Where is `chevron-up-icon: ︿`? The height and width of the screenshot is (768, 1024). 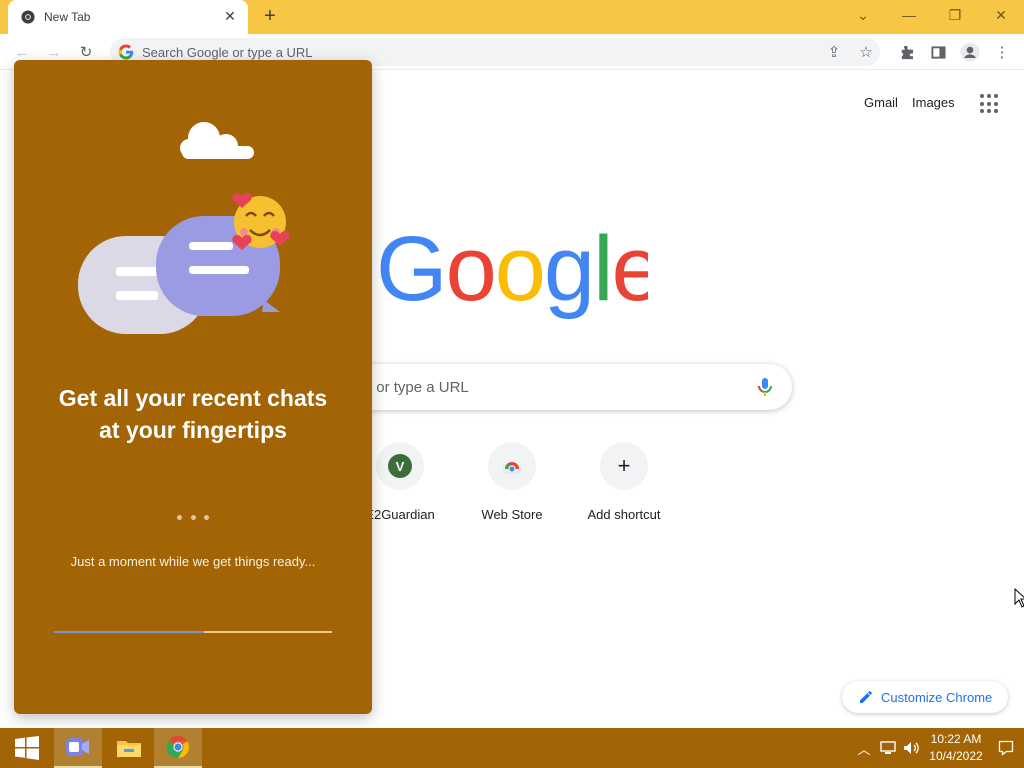 chevron-up-icon: ︿ is located at coordinates (864, 748).